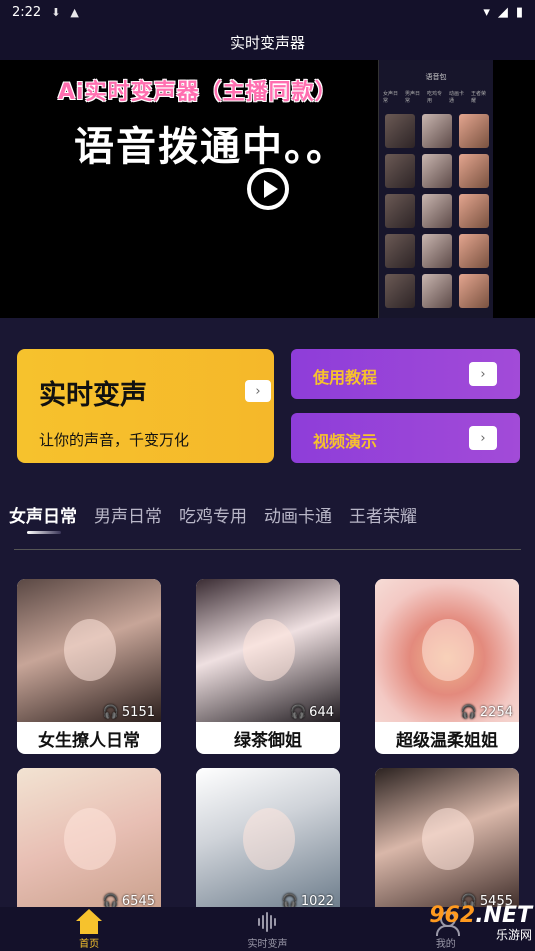 The height and width of the screenshot is (951, 535). I want to click on voice-thumbnail: 🎧 5151, so click(89, 650).